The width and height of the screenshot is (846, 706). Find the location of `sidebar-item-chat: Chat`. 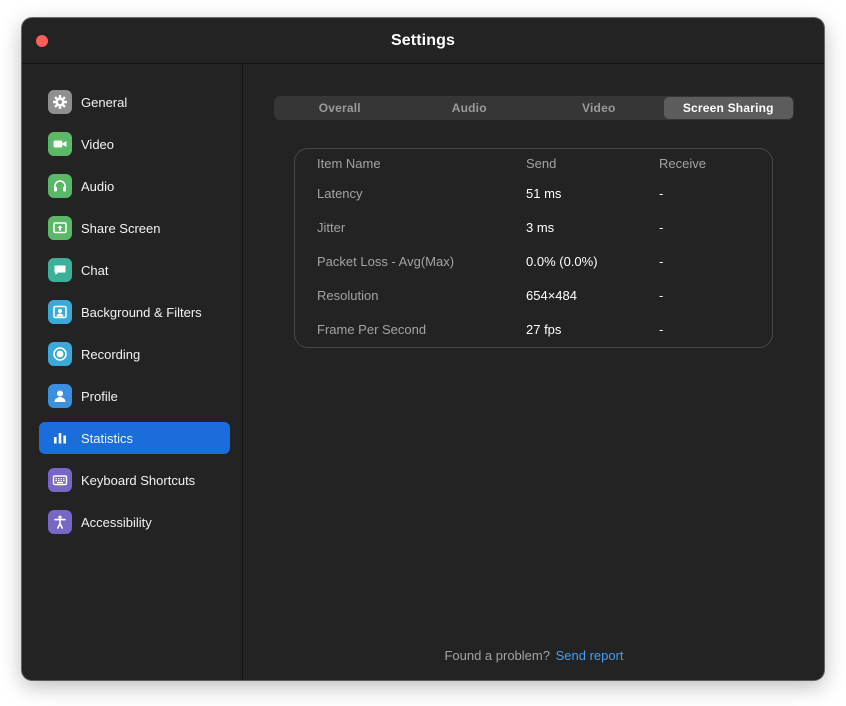

sidebar-item-chat: Chat is located at coordinates (134, 270).